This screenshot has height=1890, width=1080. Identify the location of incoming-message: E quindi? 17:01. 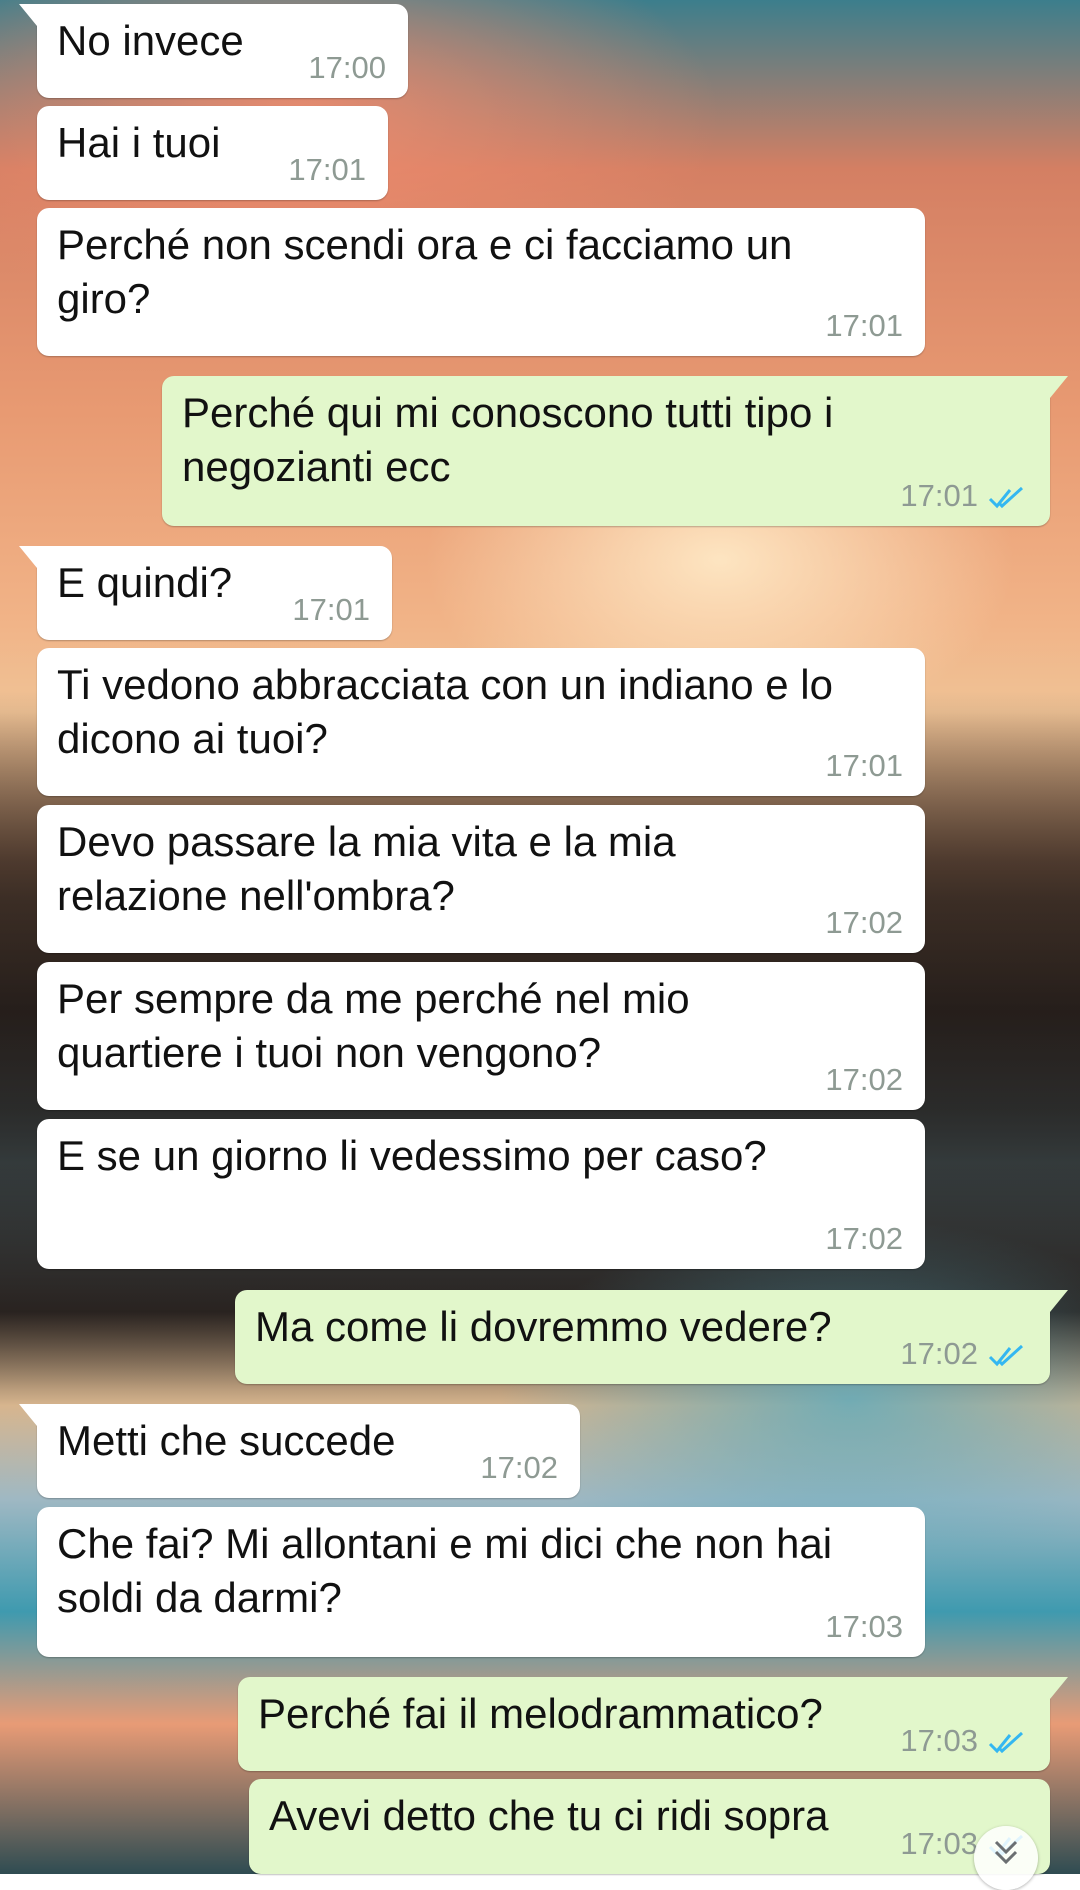
(205, 593).